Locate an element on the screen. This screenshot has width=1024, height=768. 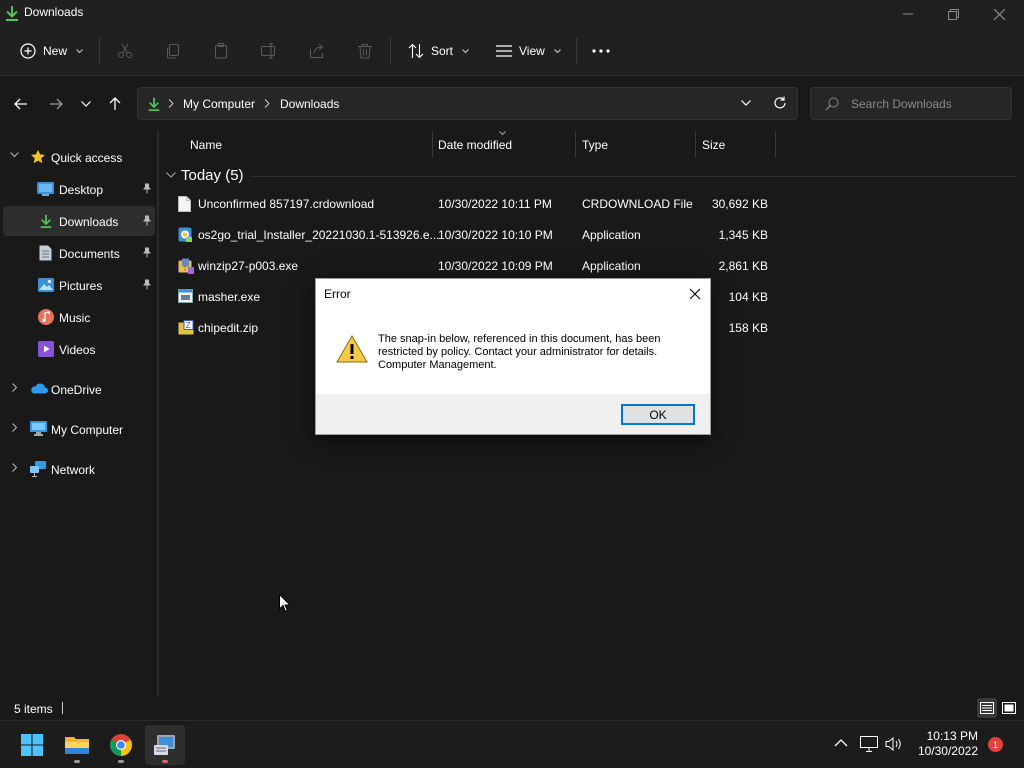
taskbar-computer-management is located at coordinates (165, 745).